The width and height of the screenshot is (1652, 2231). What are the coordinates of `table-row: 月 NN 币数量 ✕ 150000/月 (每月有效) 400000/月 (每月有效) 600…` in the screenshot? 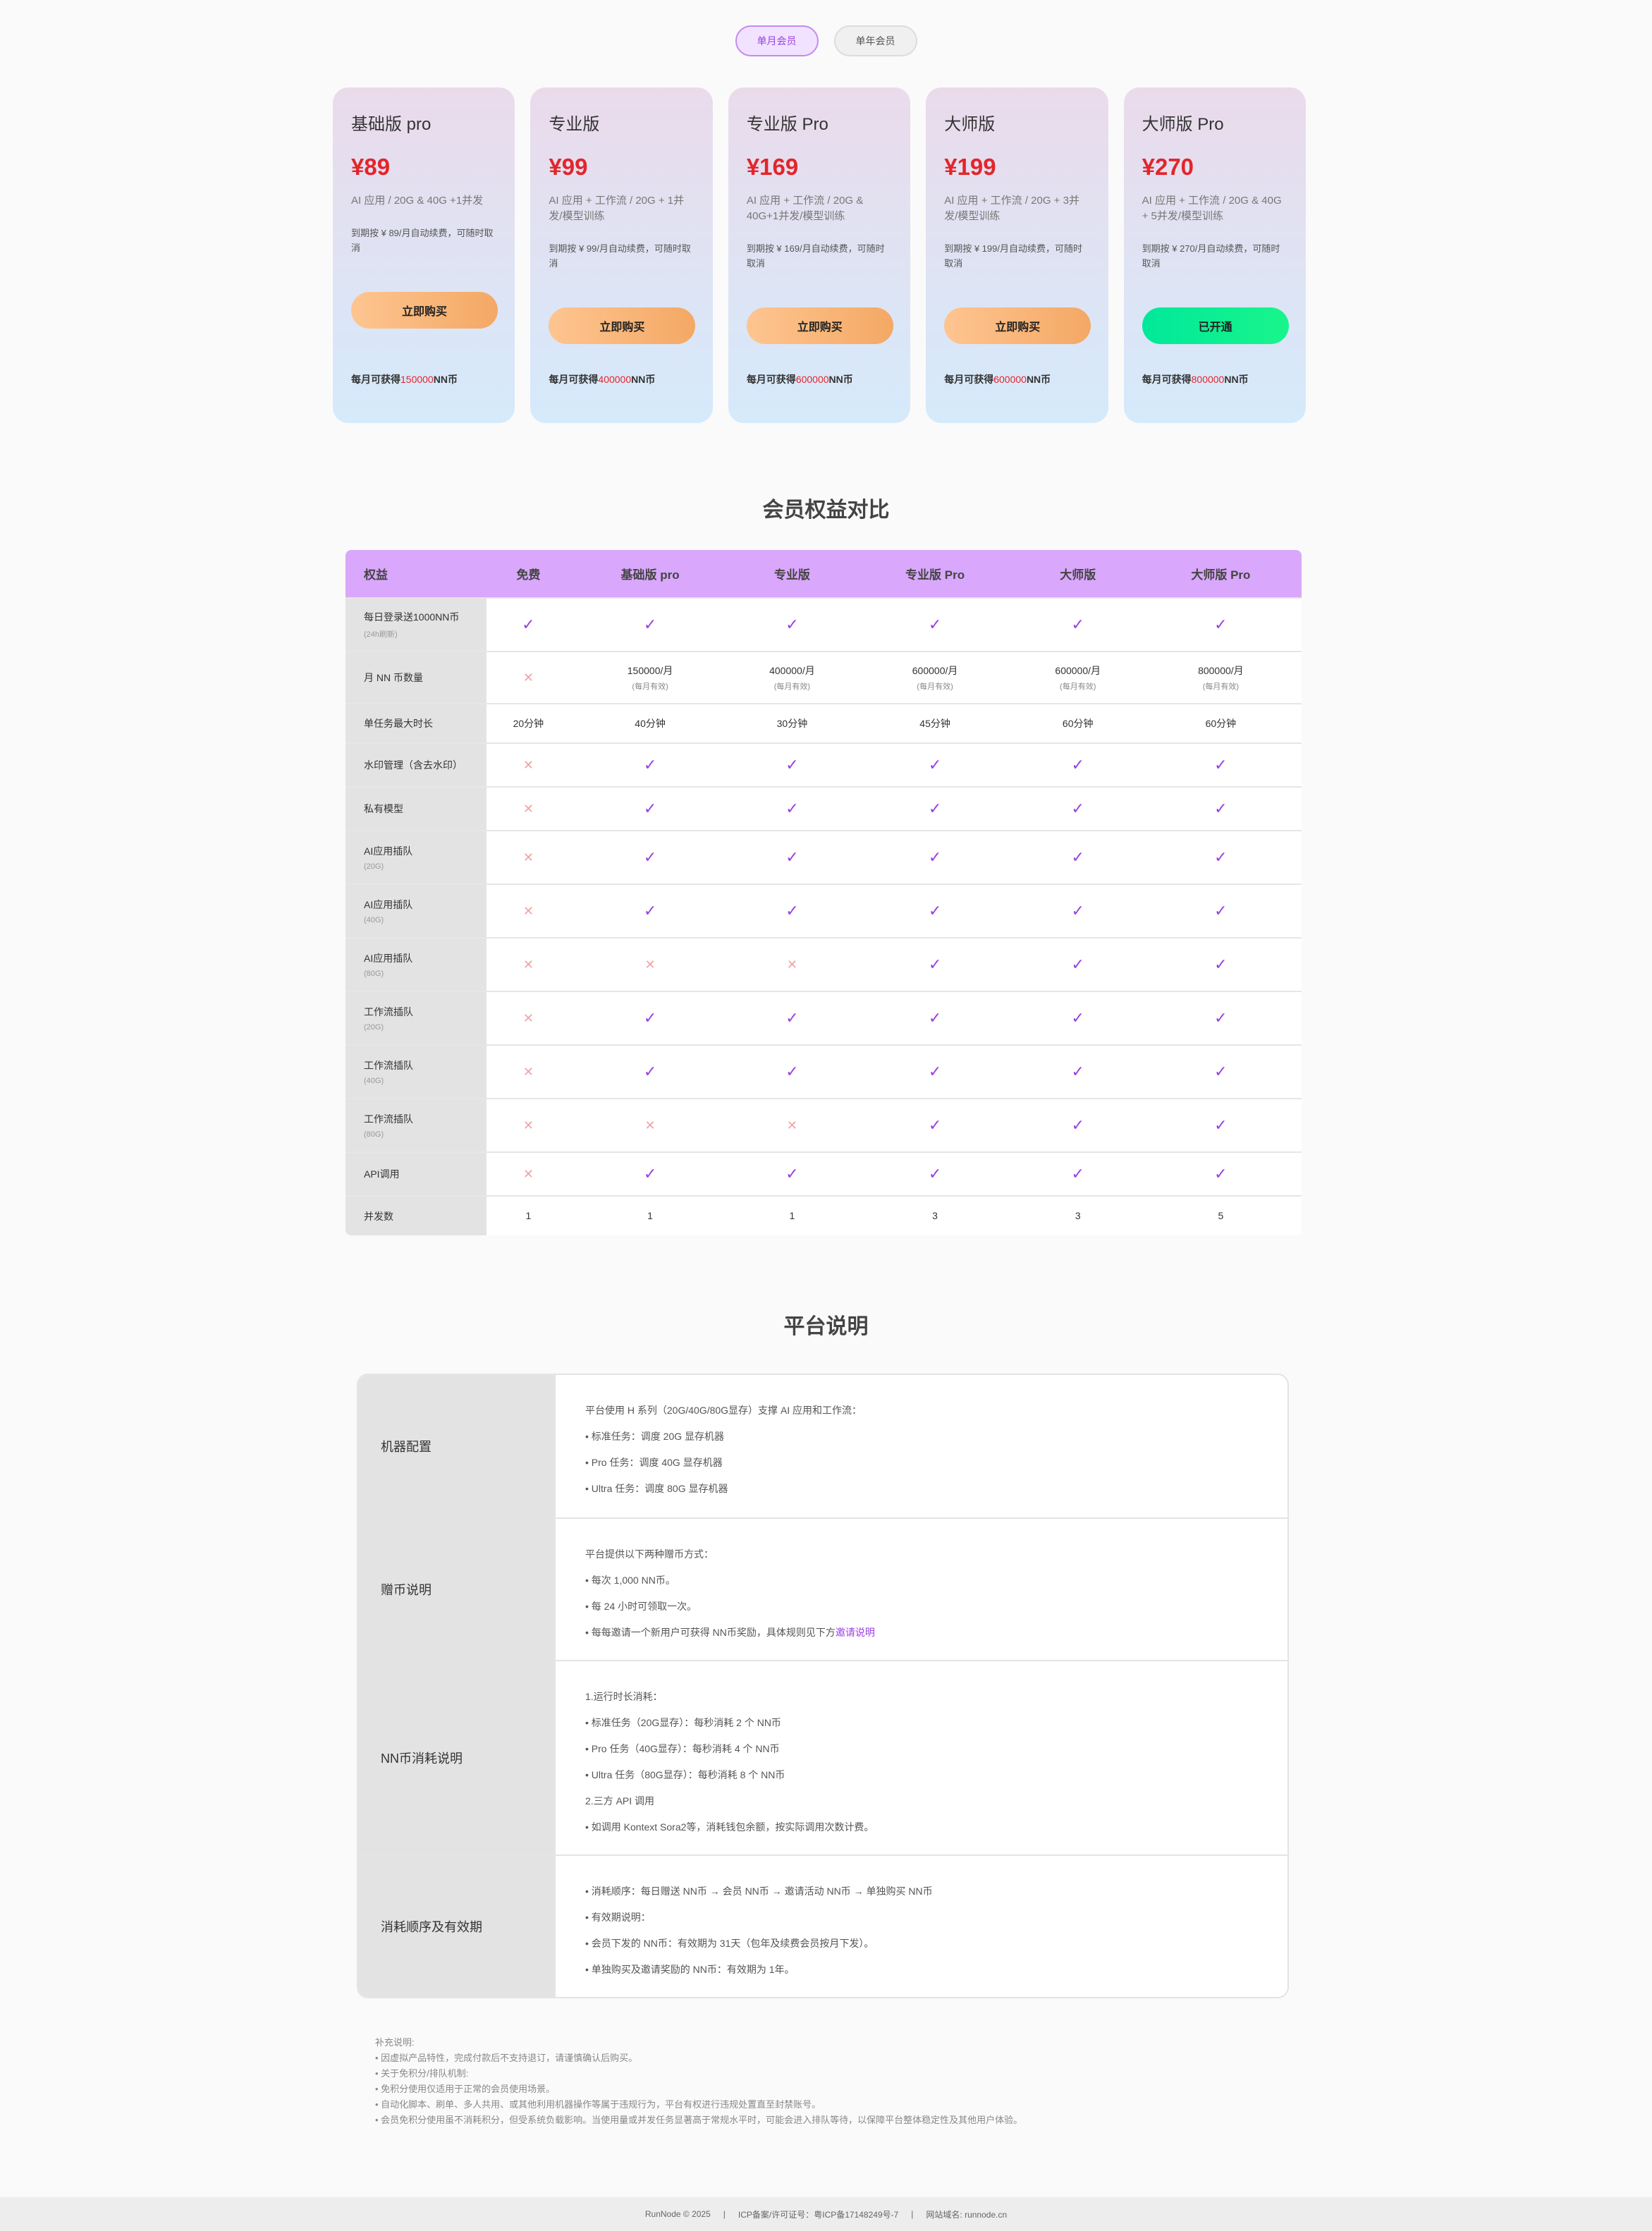 It's located at (824, 677).